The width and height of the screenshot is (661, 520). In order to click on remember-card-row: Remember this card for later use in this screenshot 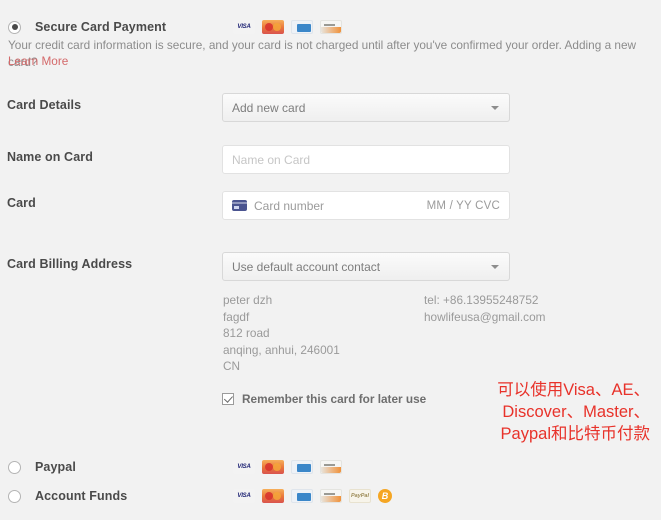, I will do `click(324, 399)`.